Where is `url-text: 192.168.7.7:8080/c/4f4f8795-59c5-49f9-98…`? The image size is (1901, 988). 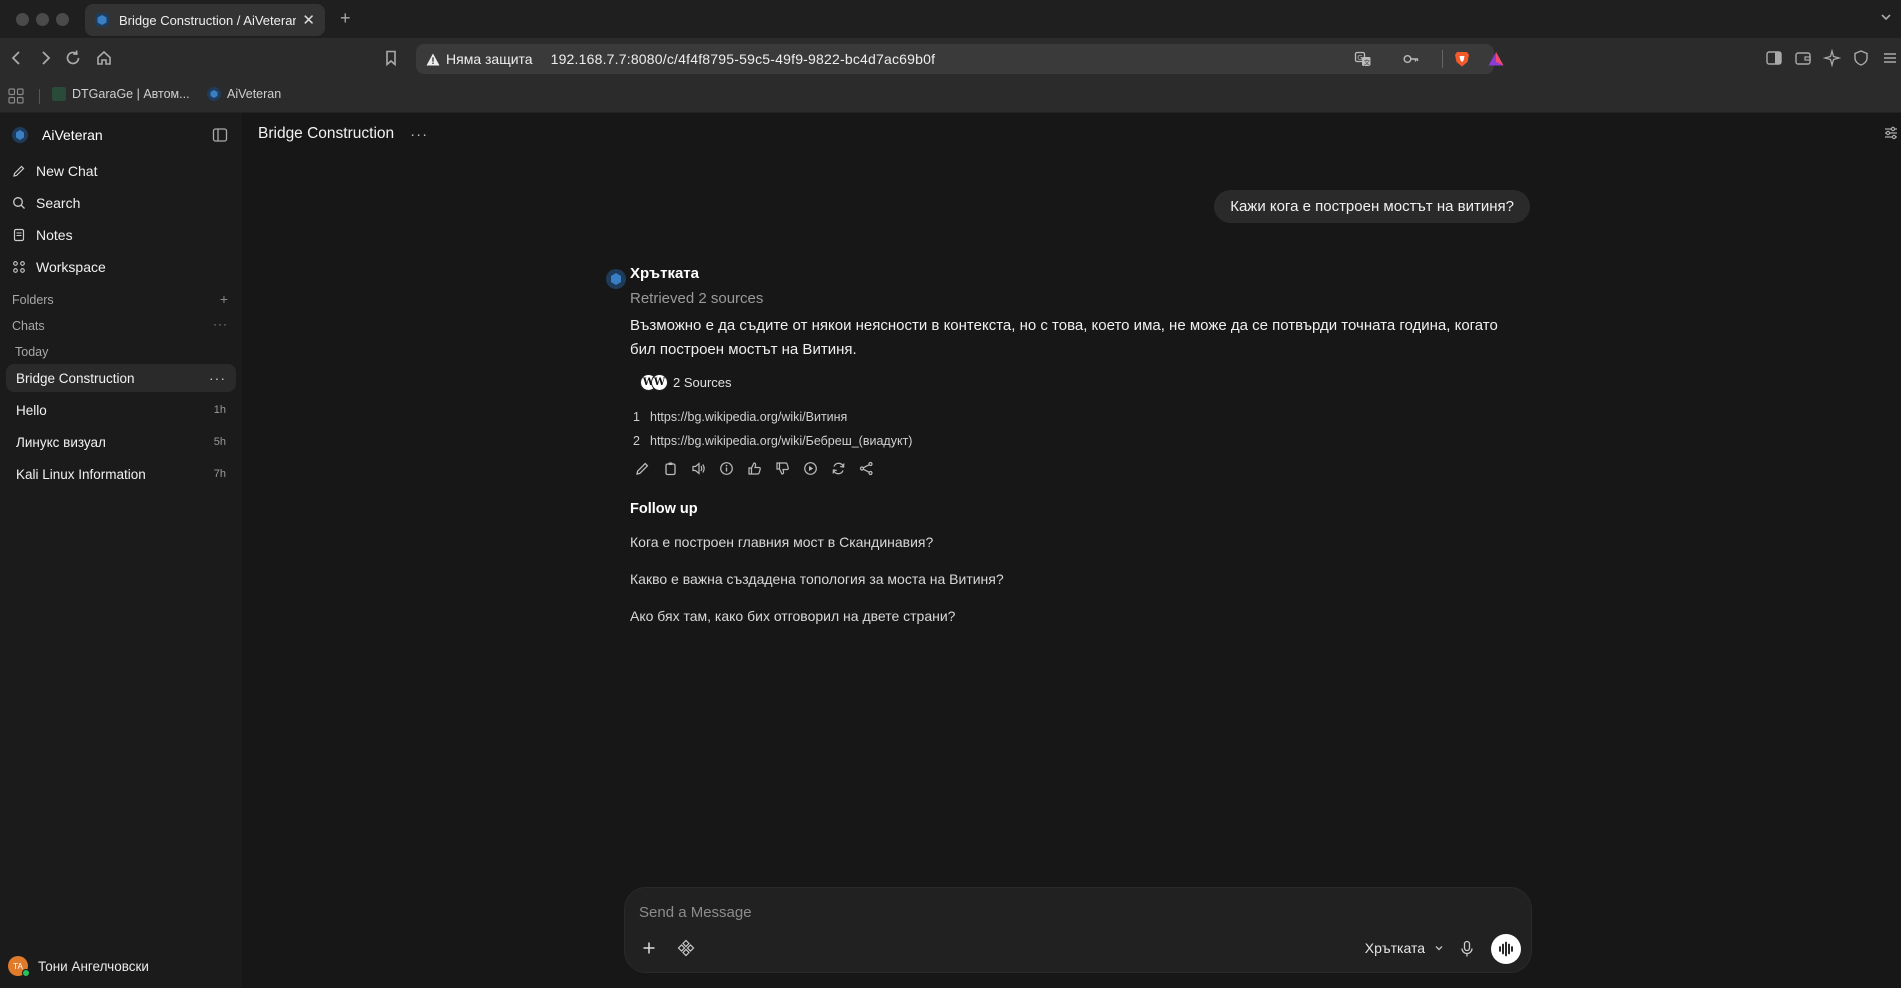
url-text: 192.168.7.7:8080/c/4f4f8795-59c5-49f9-98… is located at coordinates (743, 59).